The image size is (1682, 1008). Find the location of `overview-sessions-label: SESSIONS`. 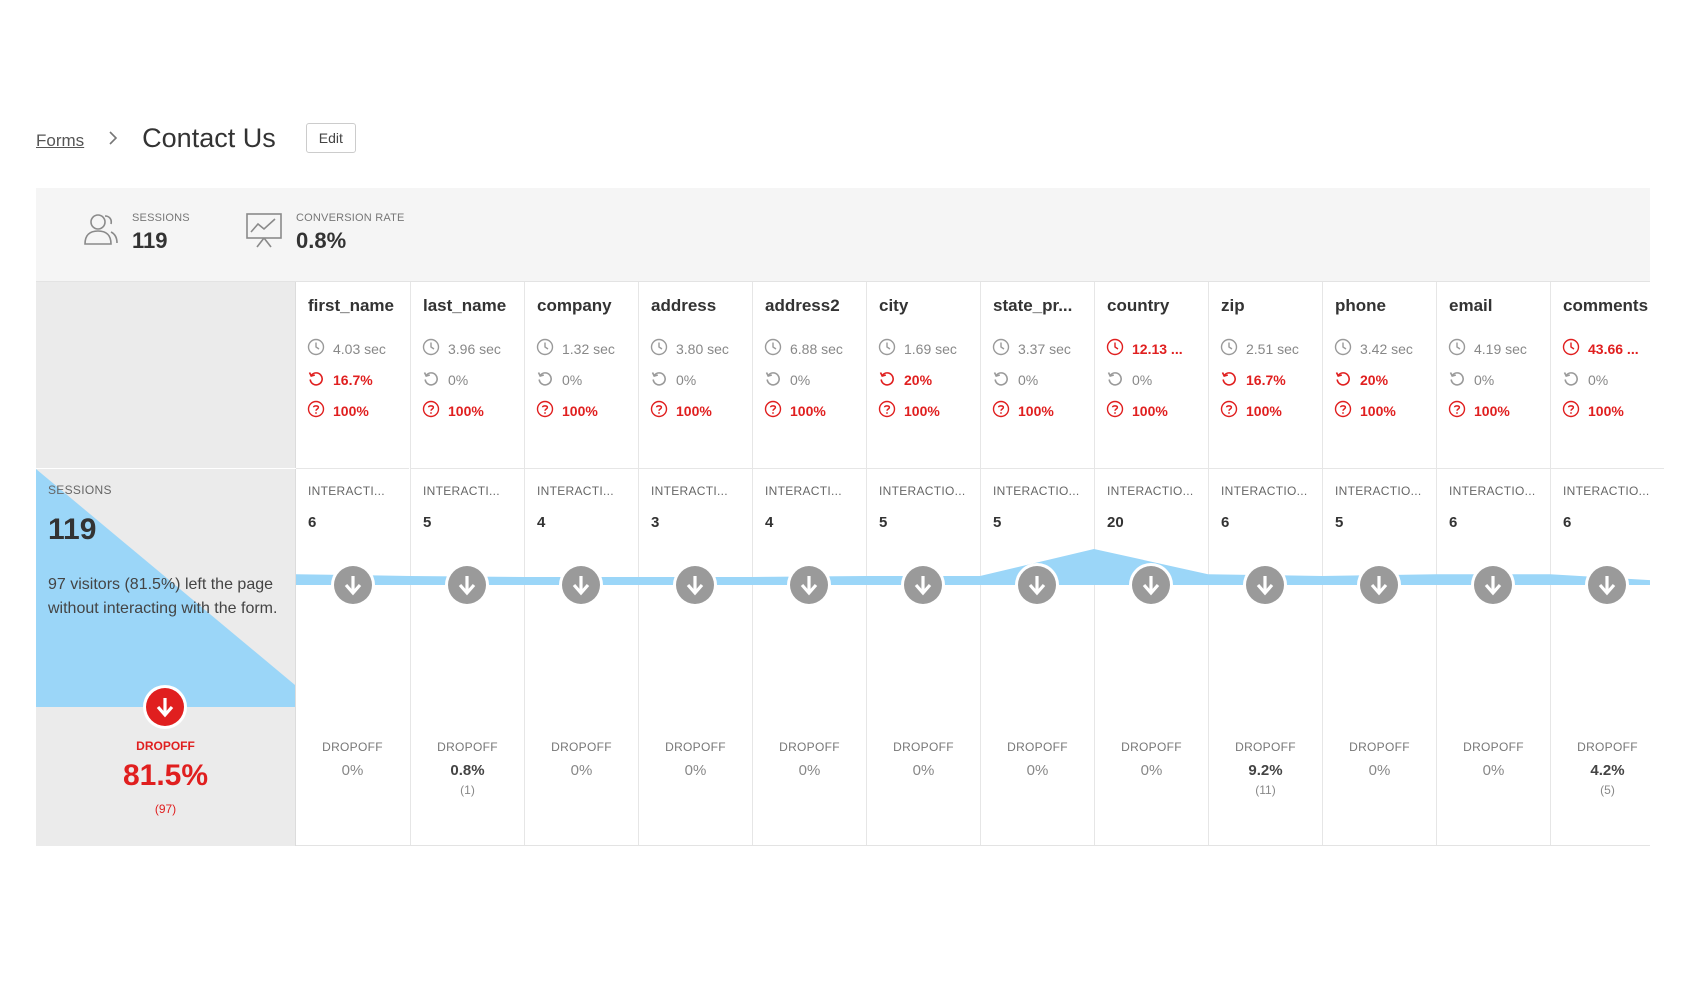

overview-sessions-label: SESSIONS is located at coordinates (80, 490).